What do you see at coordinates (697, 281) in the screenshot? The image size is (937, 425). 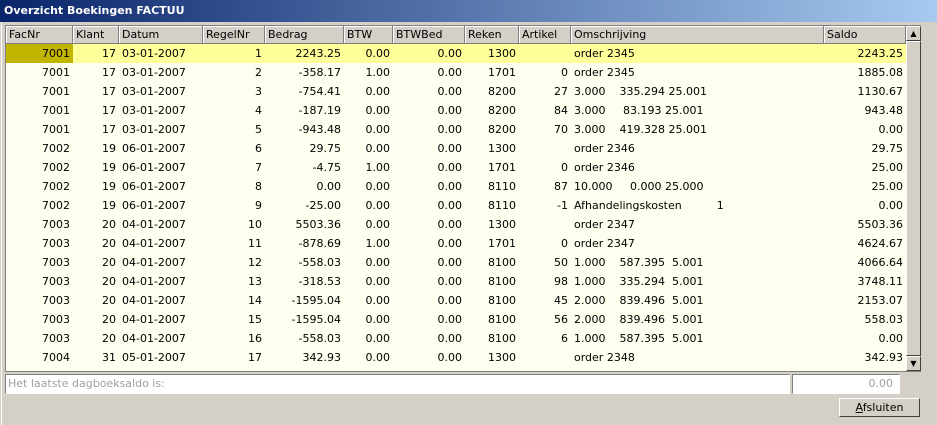 I see `cell-omschrijving: 1.000 335.294 5.001` at bounding box center [697, 281].